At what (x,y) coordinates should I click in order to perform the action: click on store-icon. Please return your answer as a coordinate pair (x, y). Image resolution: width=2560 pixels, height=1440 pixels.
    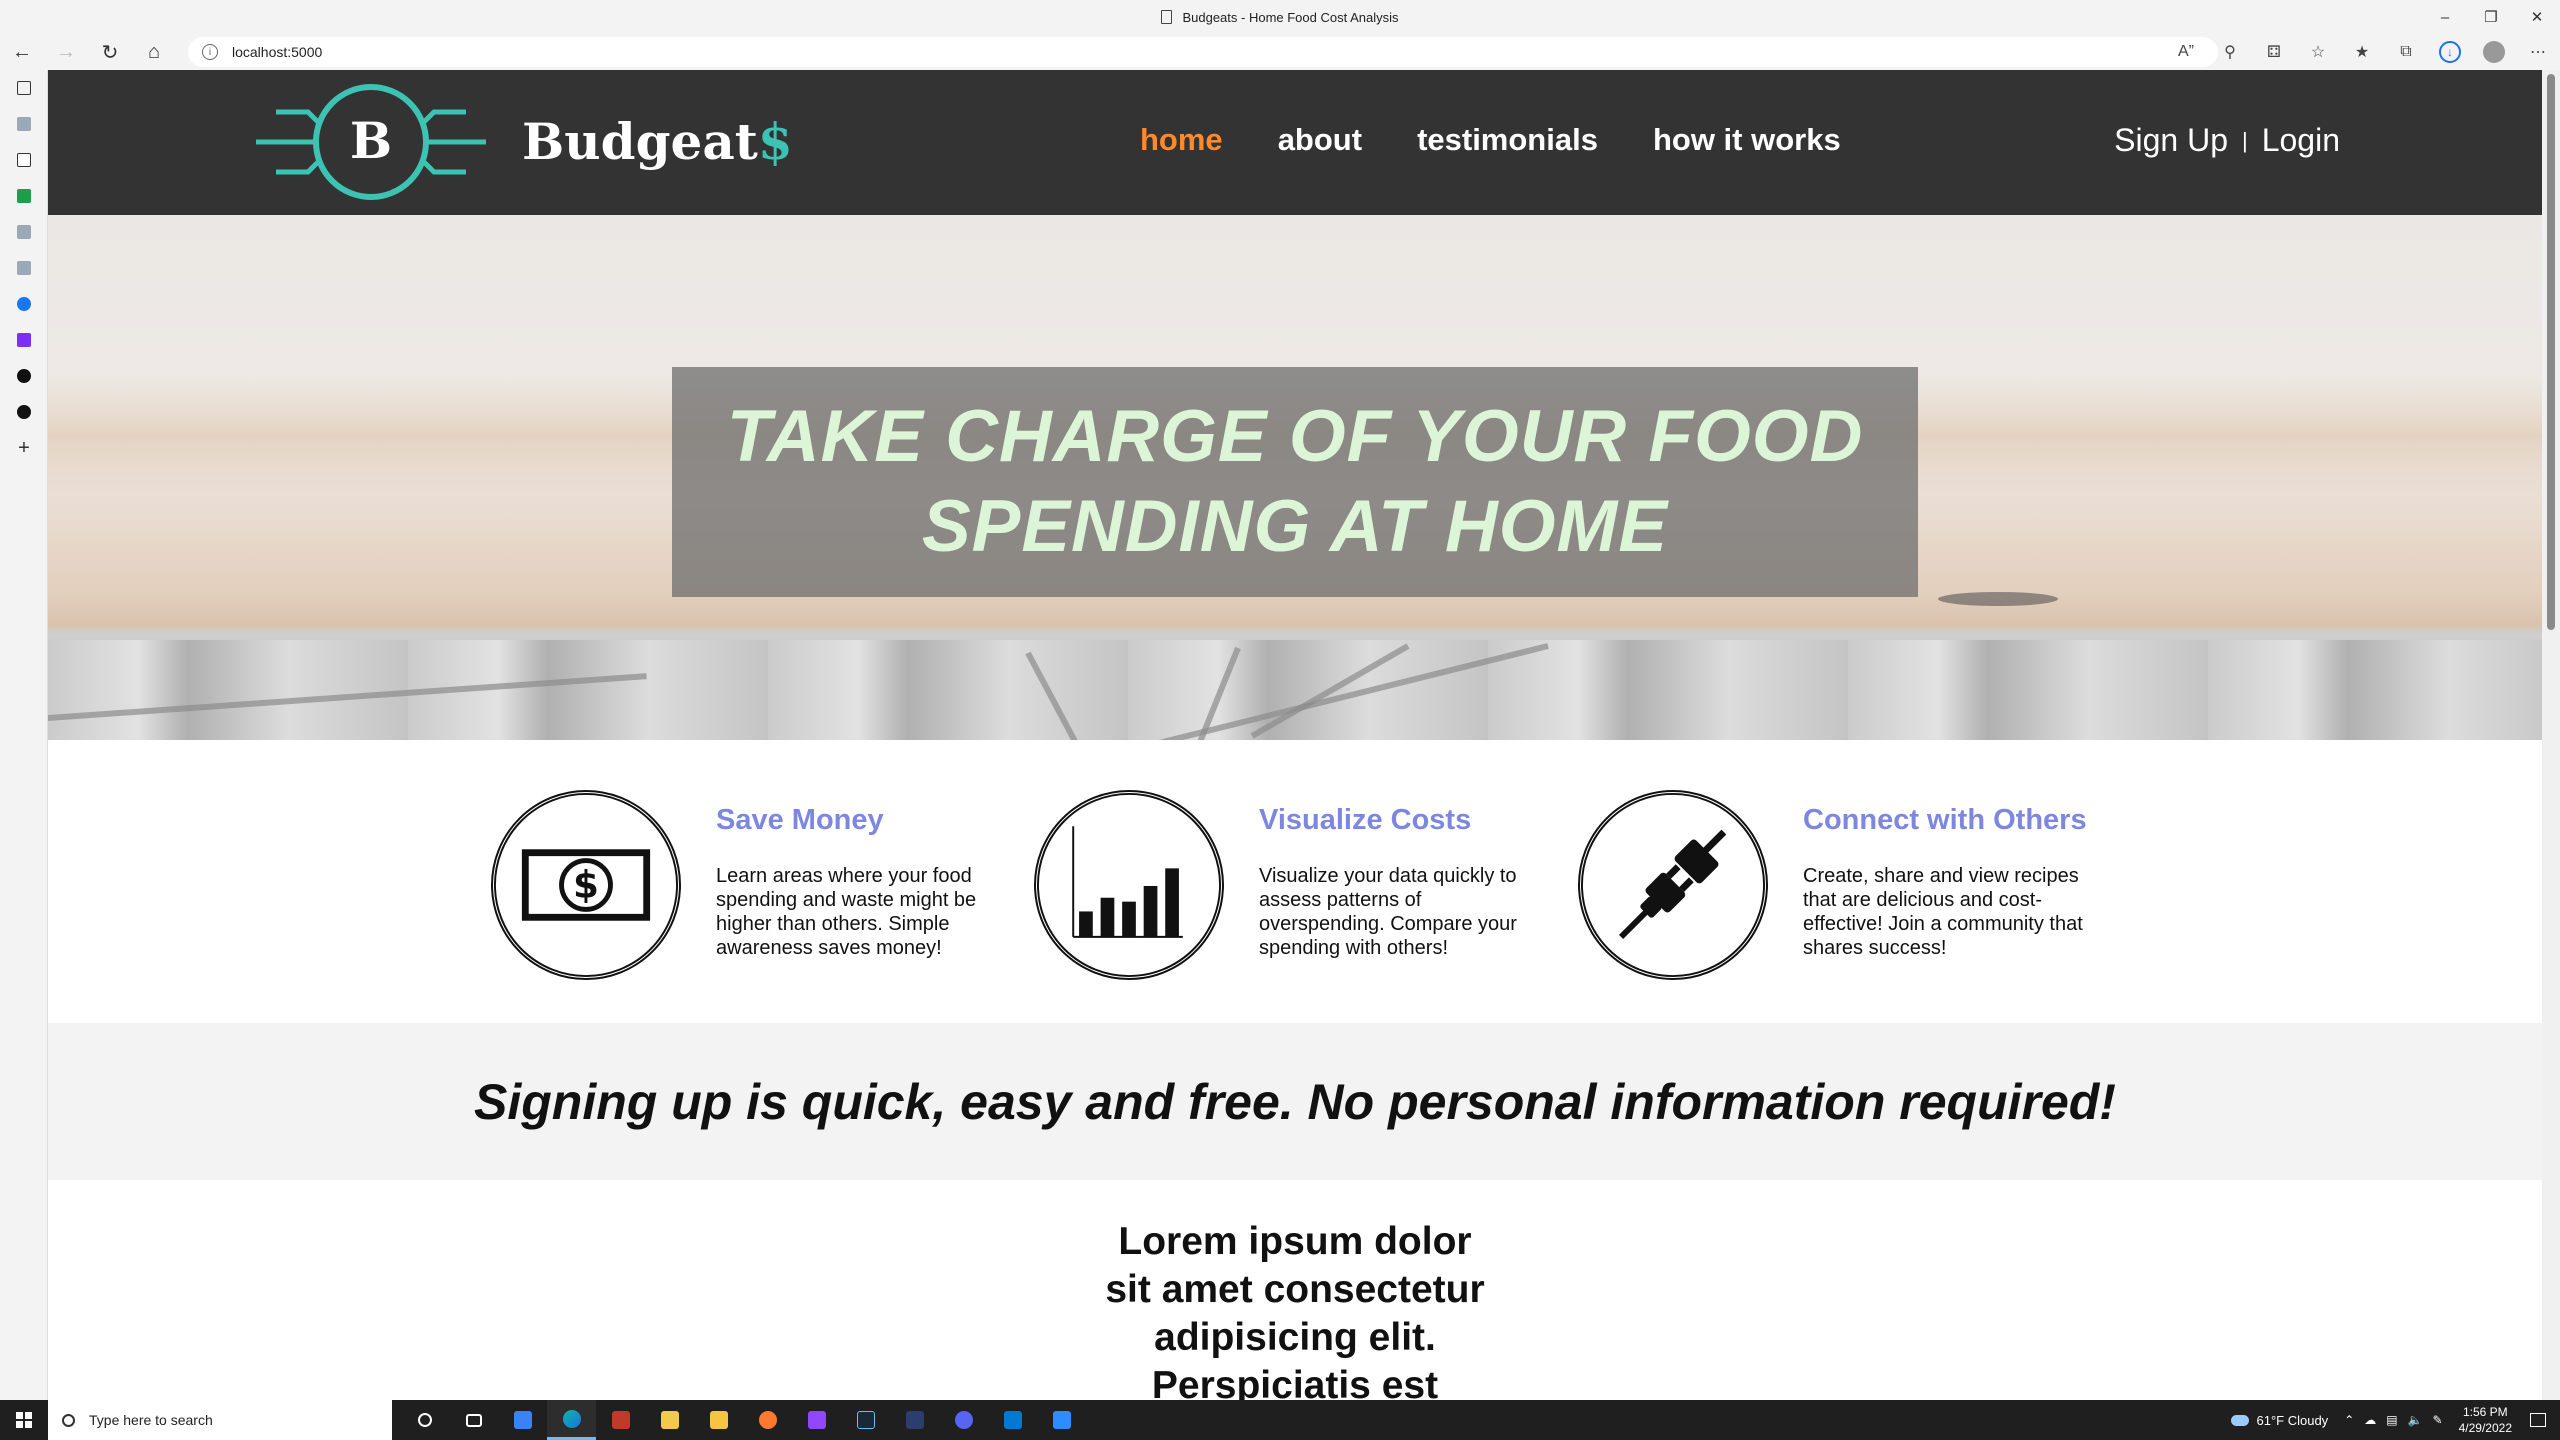
    Looking at the image, I should click on (669, 1420).